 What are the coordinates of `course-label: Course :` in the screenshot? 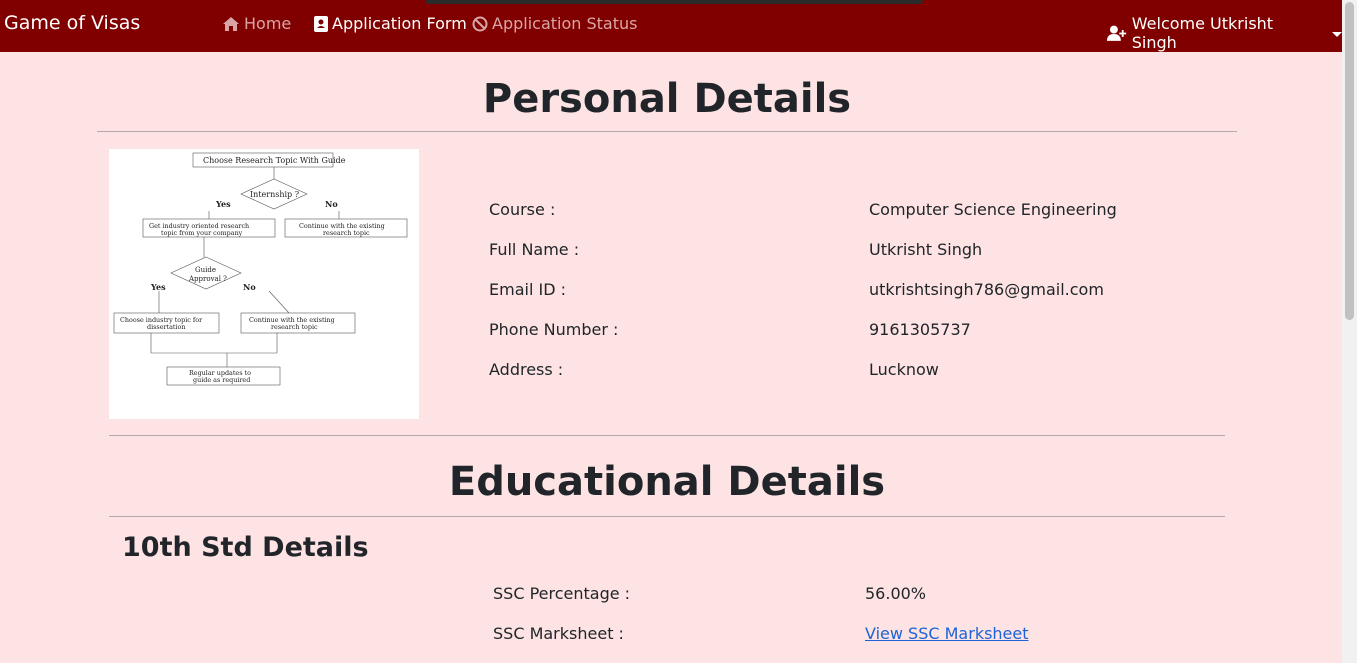 It's located at (522, 209).